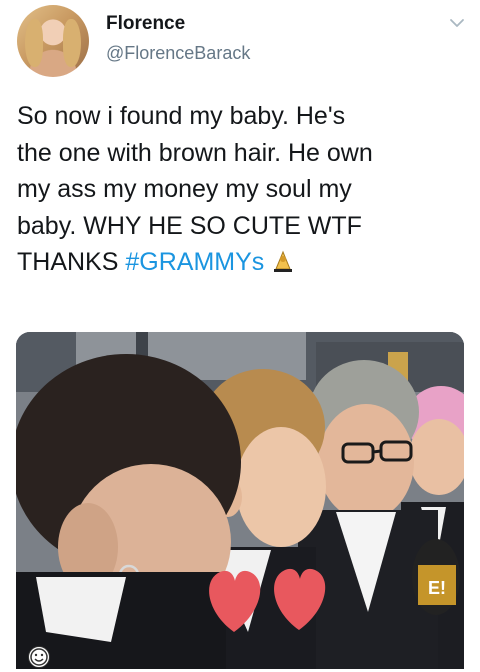 This screenshot has height=672, width=480. Describe the element at coordinates (53, 41) in the screenshot. I see `avatar` at that location.